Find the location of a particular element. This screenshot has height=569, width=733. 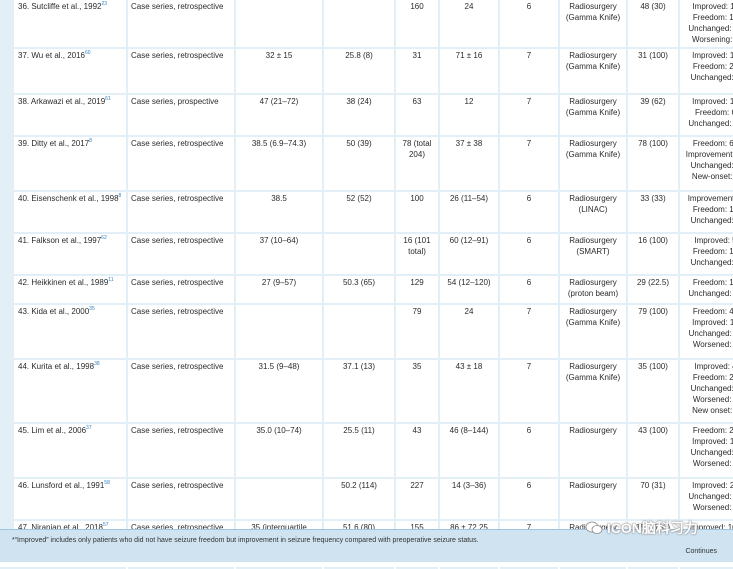

treatment-cell: Radiosurgery (SMART) is located at coordinates (593, 255).